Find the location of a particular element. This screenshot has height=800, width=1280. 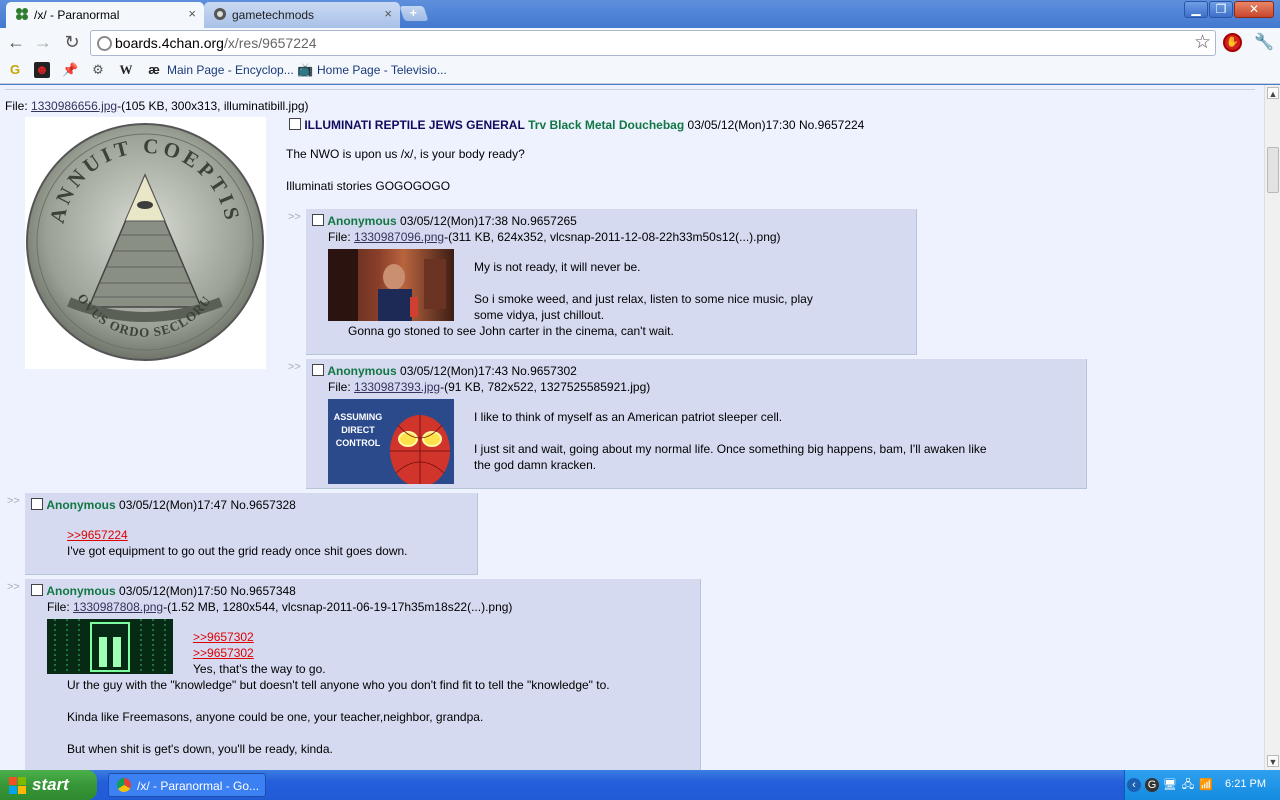

matrix-image is located at coordinates (110, 646).